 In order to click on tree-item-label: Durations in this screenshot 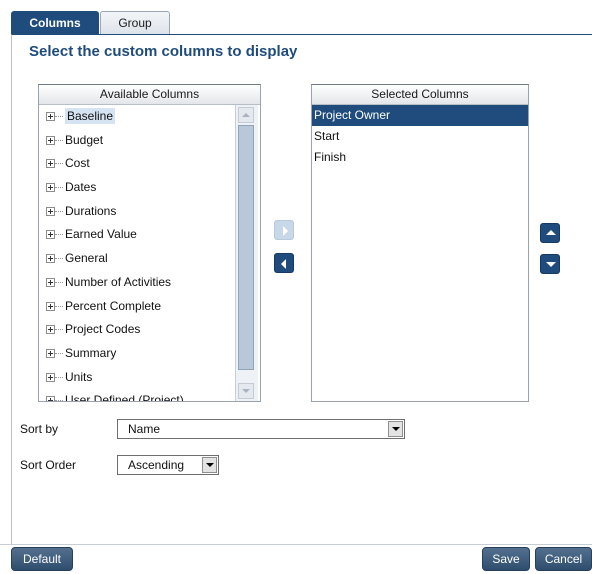, I will do `click(91, 210)`.